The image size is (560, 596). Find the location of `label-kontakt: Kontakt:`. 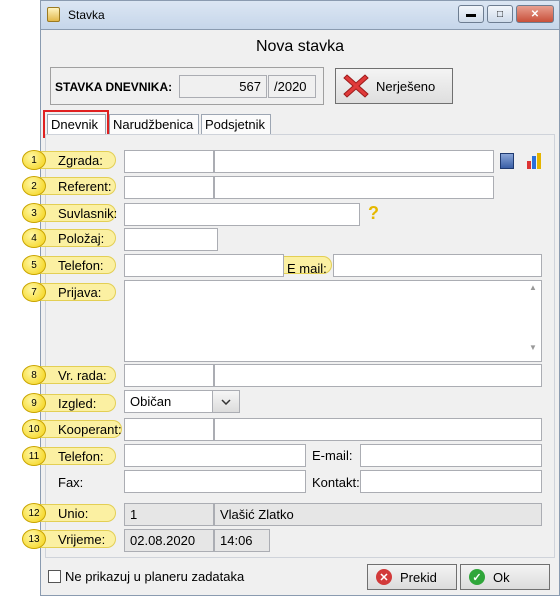

label-kontakt: Kontakt: is located at coordinates (336, 482).